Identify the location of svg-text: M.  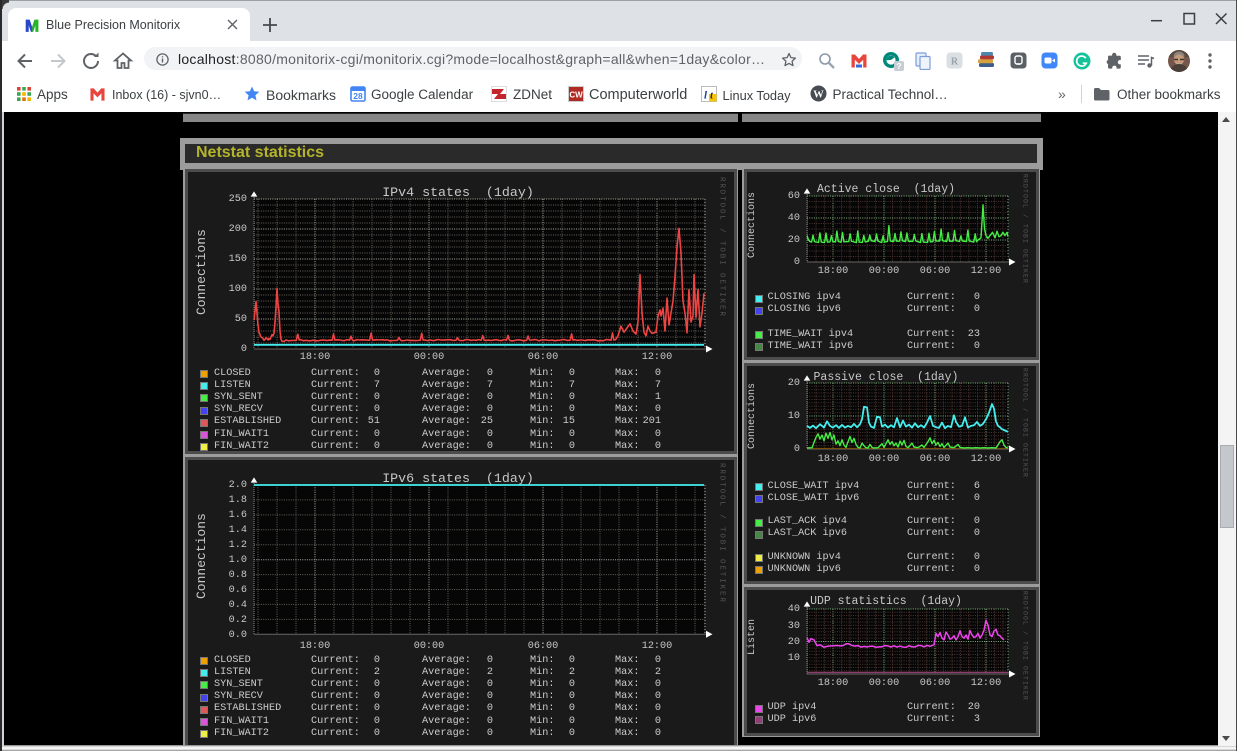
(32, 24).